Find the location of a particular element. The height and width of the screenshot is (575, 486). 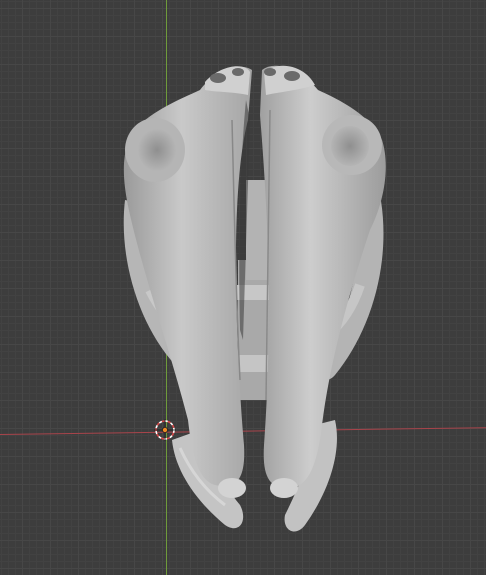

origin-point-icon is located at coordinates (164, 429).